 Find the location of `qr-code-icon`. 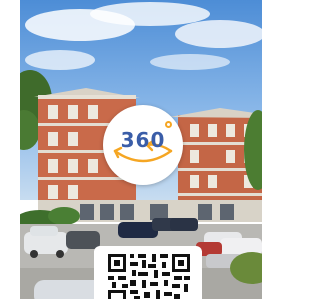

qr-code-icon is located at coordinates (149, 276).